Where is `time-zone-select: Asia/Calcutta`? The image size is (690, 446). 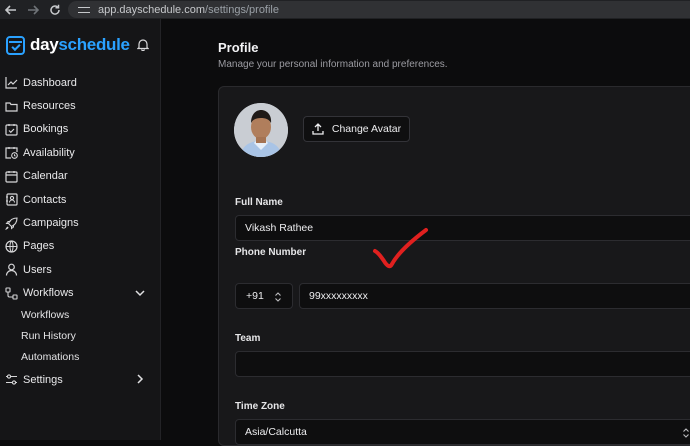 time-zone-select: Asia/Calcutta is located at coordinates (462, 432).